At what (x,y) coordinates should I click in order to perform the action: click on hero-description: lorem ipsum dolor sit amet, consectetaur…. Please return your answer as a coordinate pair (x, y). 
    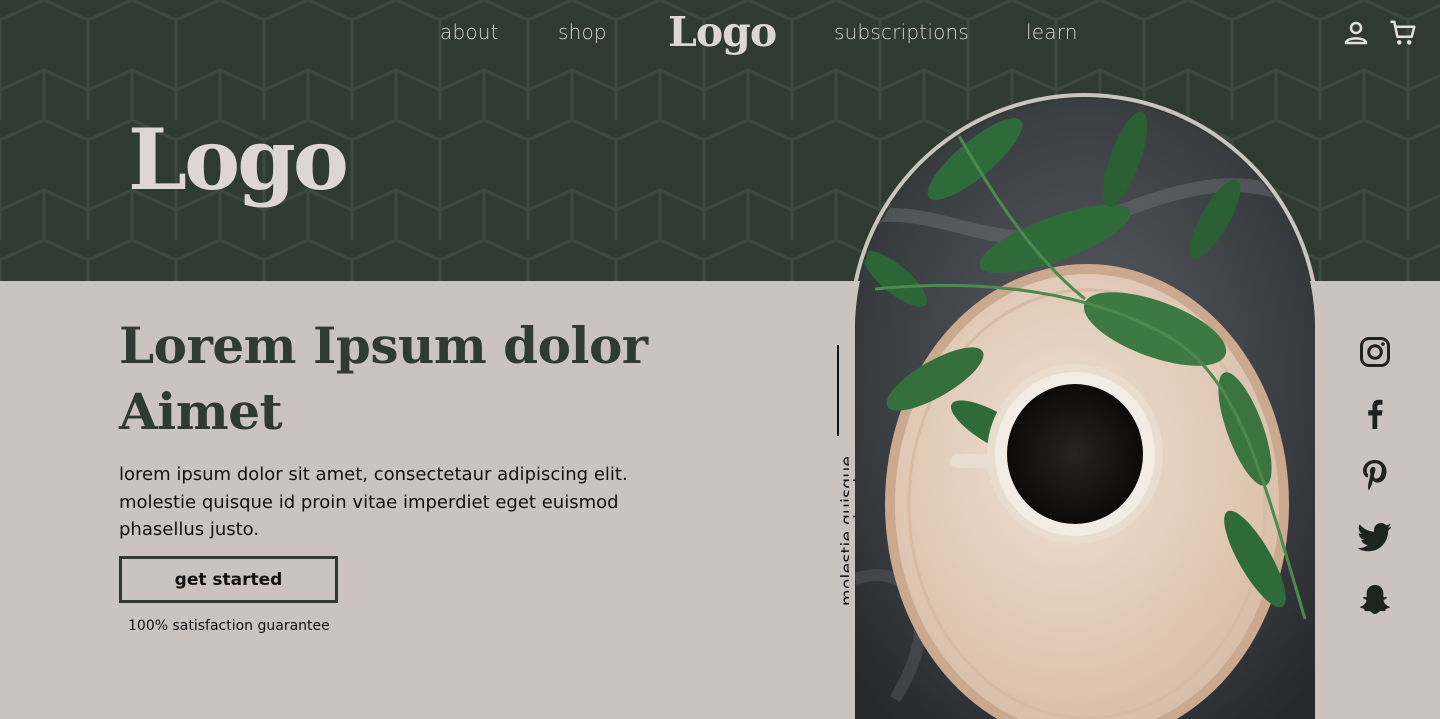
    Looking at the image, I should click on (399, 502).